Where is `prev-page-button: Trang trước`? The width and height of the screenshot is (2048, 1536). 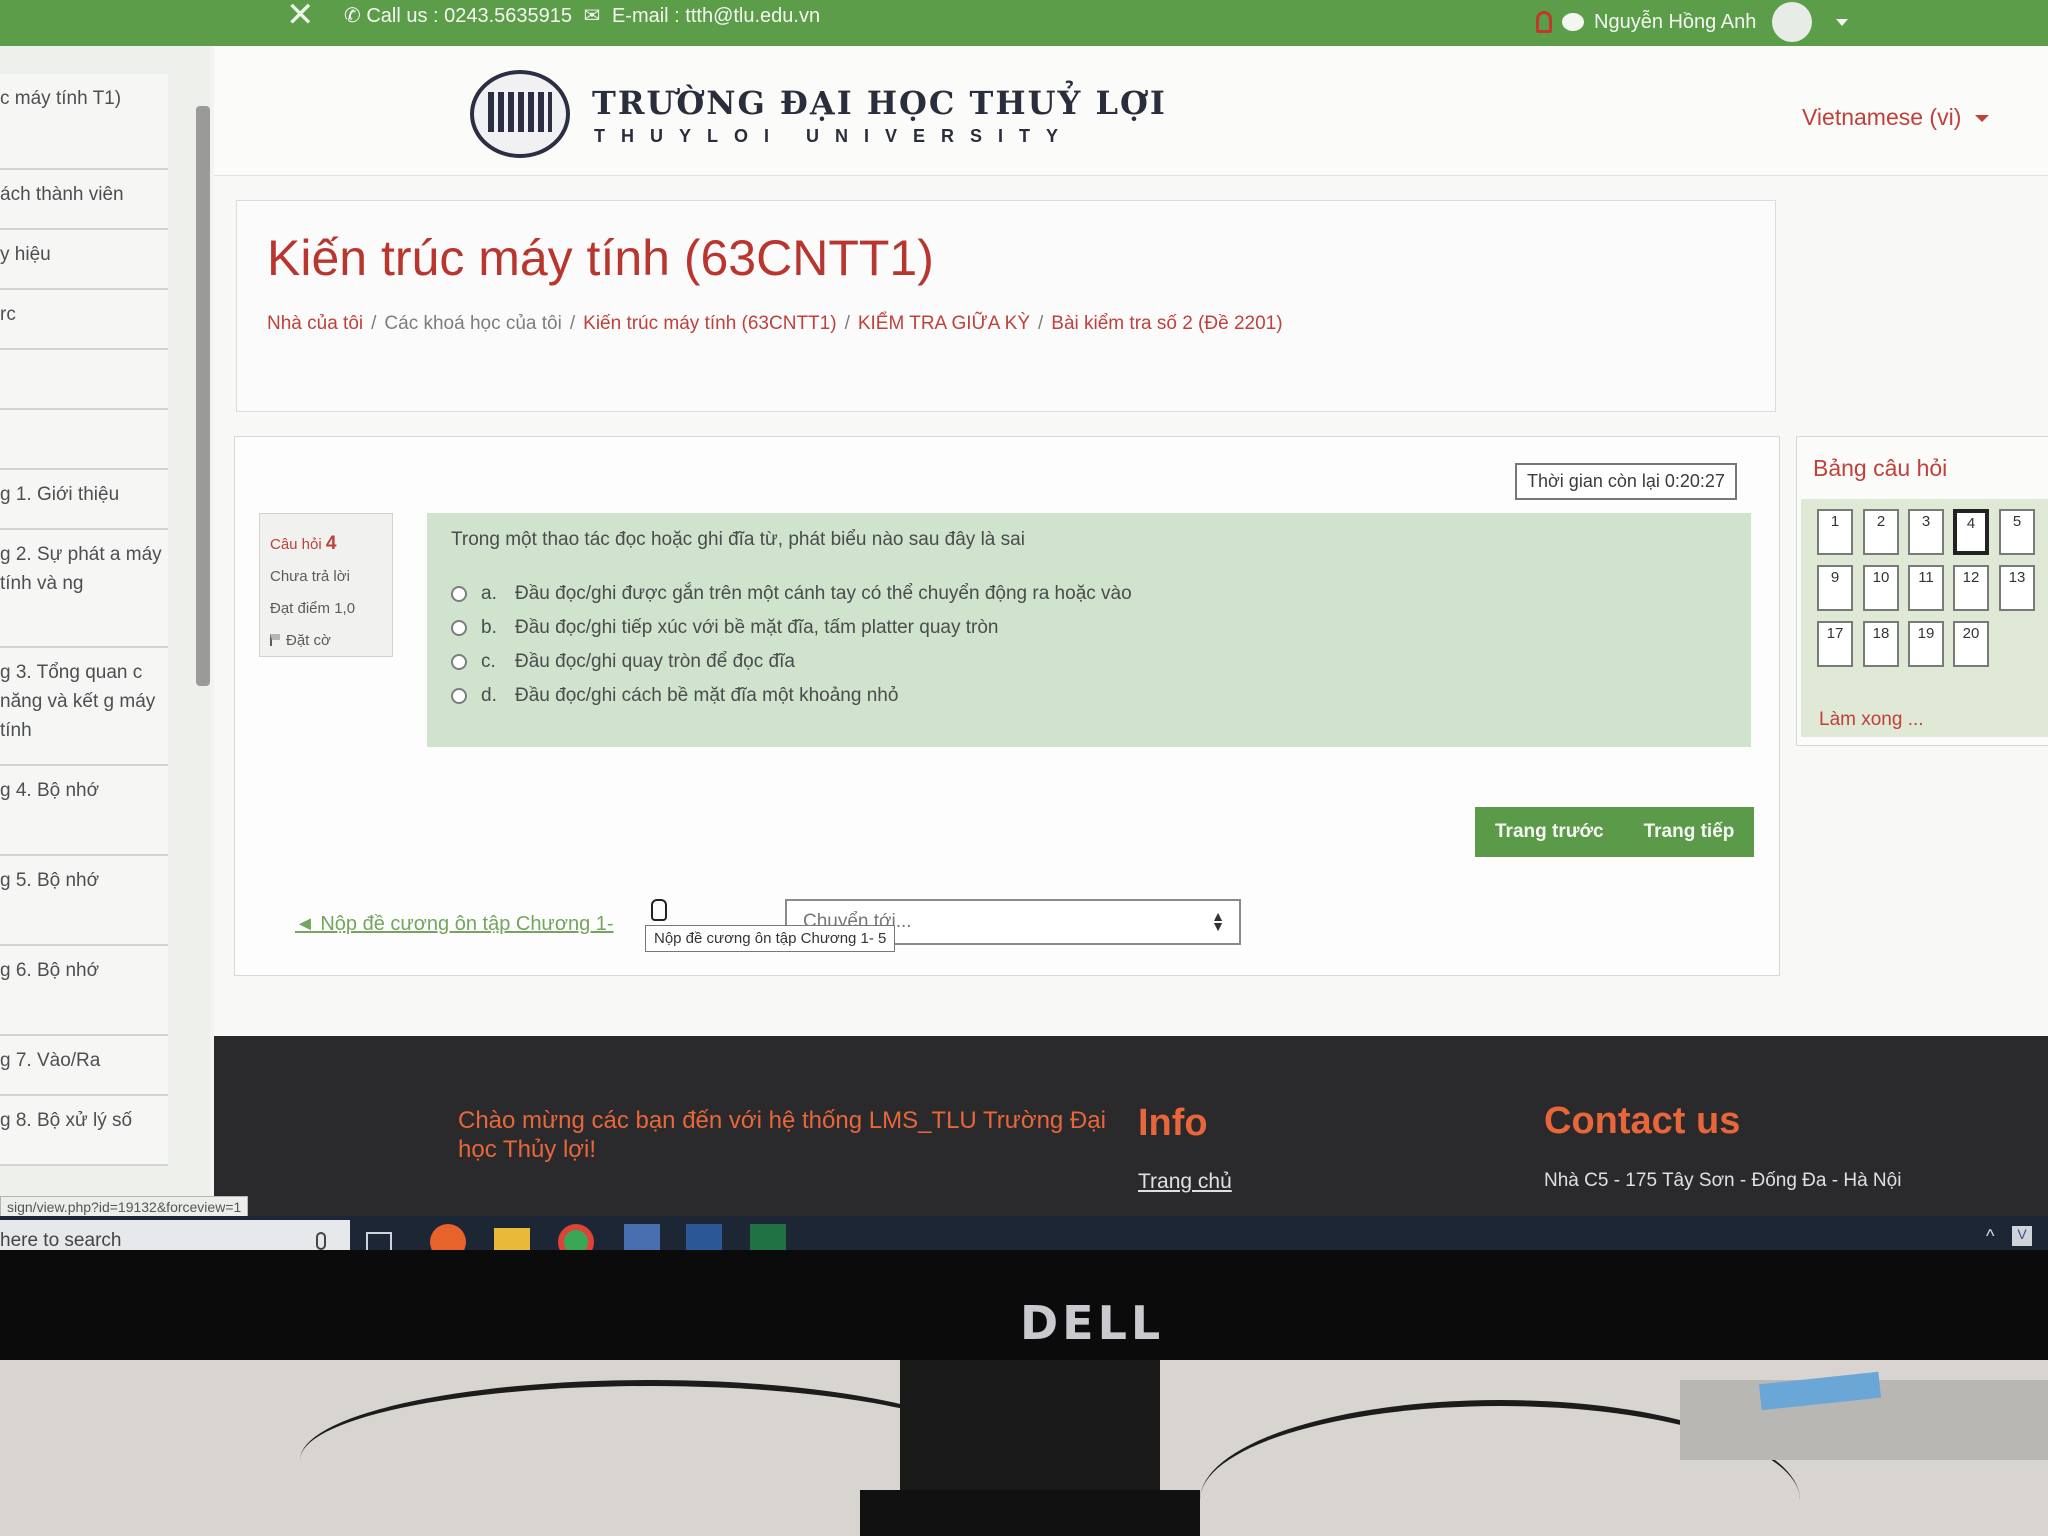 prev-page-button: Trang trước is located at coordinates (1549, 832).